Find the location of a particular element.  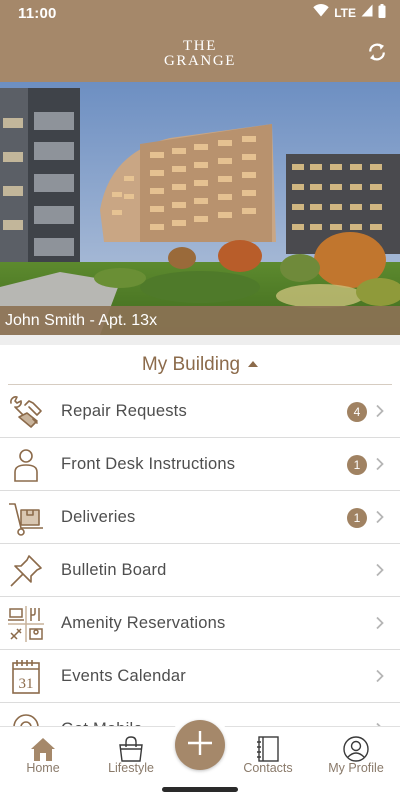

section-spacer is located at coordinates (200, 340).